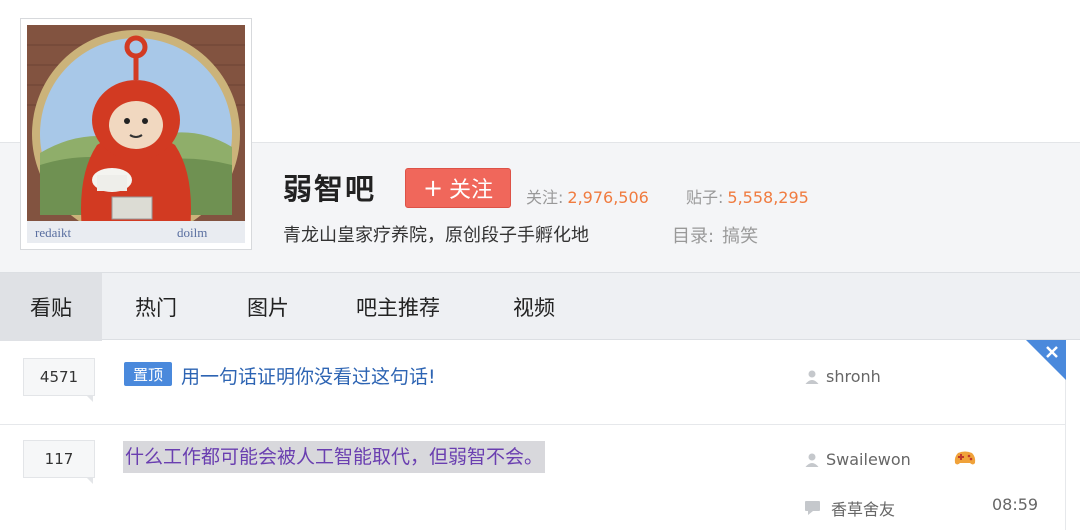 The image size is (1080, 530). Describe the element at coordinates (534, 307) in the screenshot. I see `tab-videos: 视频` at that location.